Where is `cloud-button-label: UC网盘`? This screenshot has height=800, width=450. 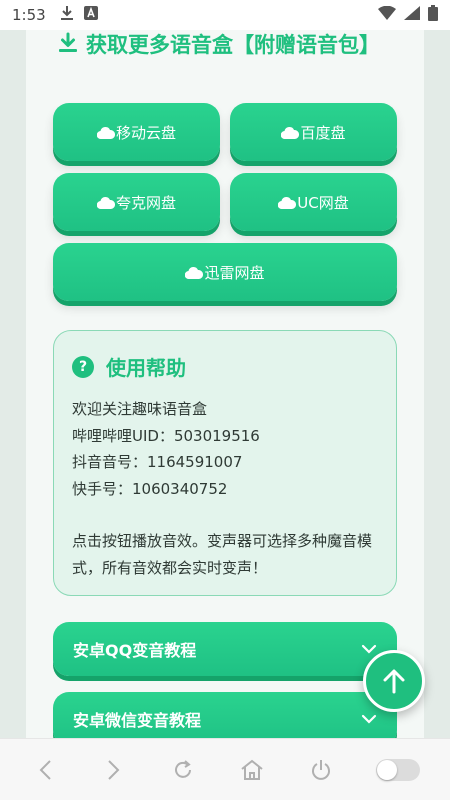
cloud-button-label: UC网盘 is located at coordinates (323, 202).